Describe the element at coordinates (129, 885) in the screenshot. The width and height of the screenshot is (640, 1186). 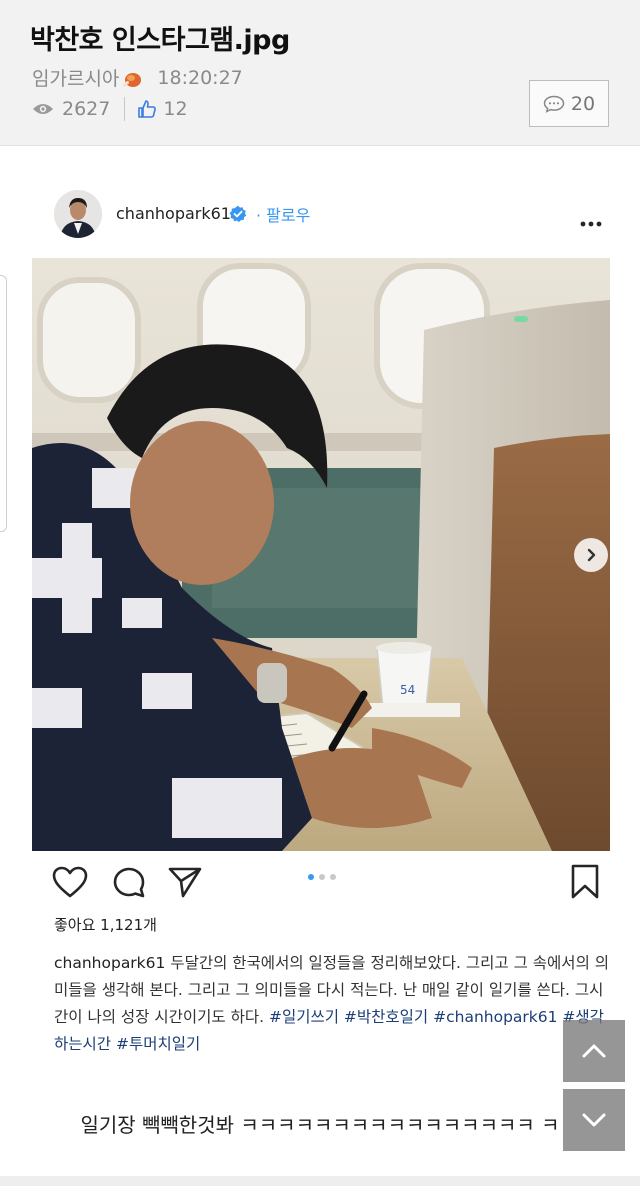
I see `comment-bubble-icon` at that location.